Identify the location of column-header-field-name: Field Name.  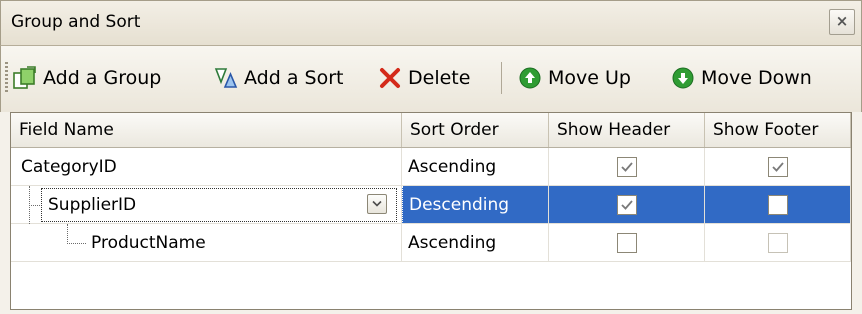
(206, 130).